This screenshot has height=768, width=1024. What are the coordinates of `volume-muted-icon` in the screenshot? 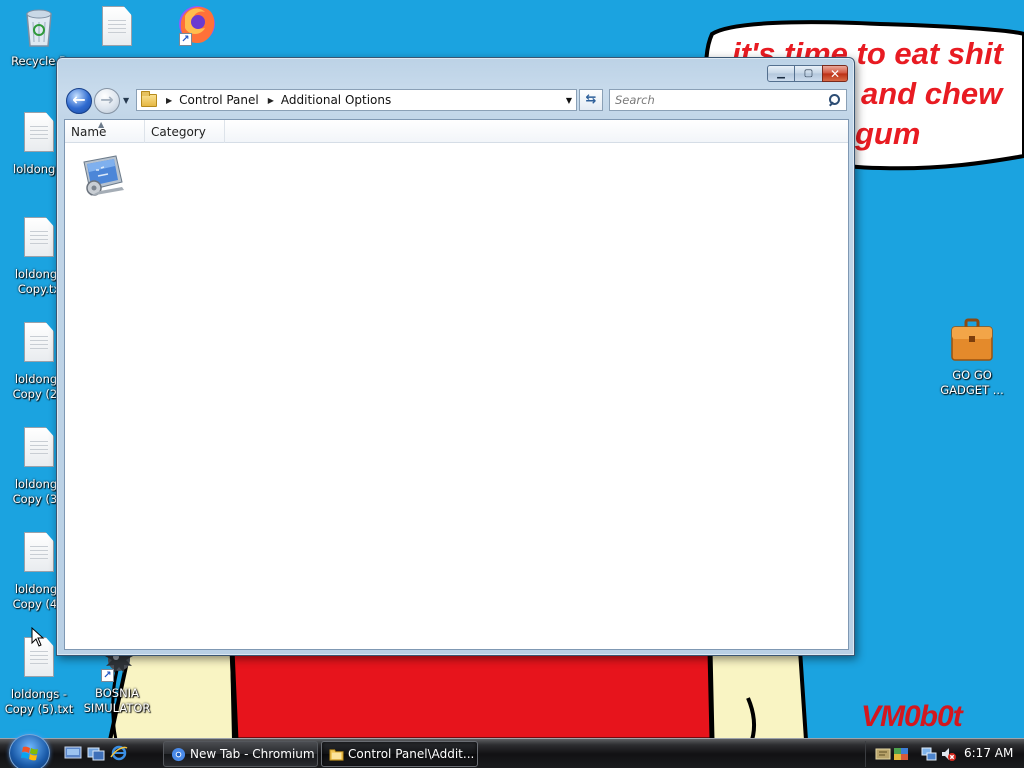 It's located at (948, 754).